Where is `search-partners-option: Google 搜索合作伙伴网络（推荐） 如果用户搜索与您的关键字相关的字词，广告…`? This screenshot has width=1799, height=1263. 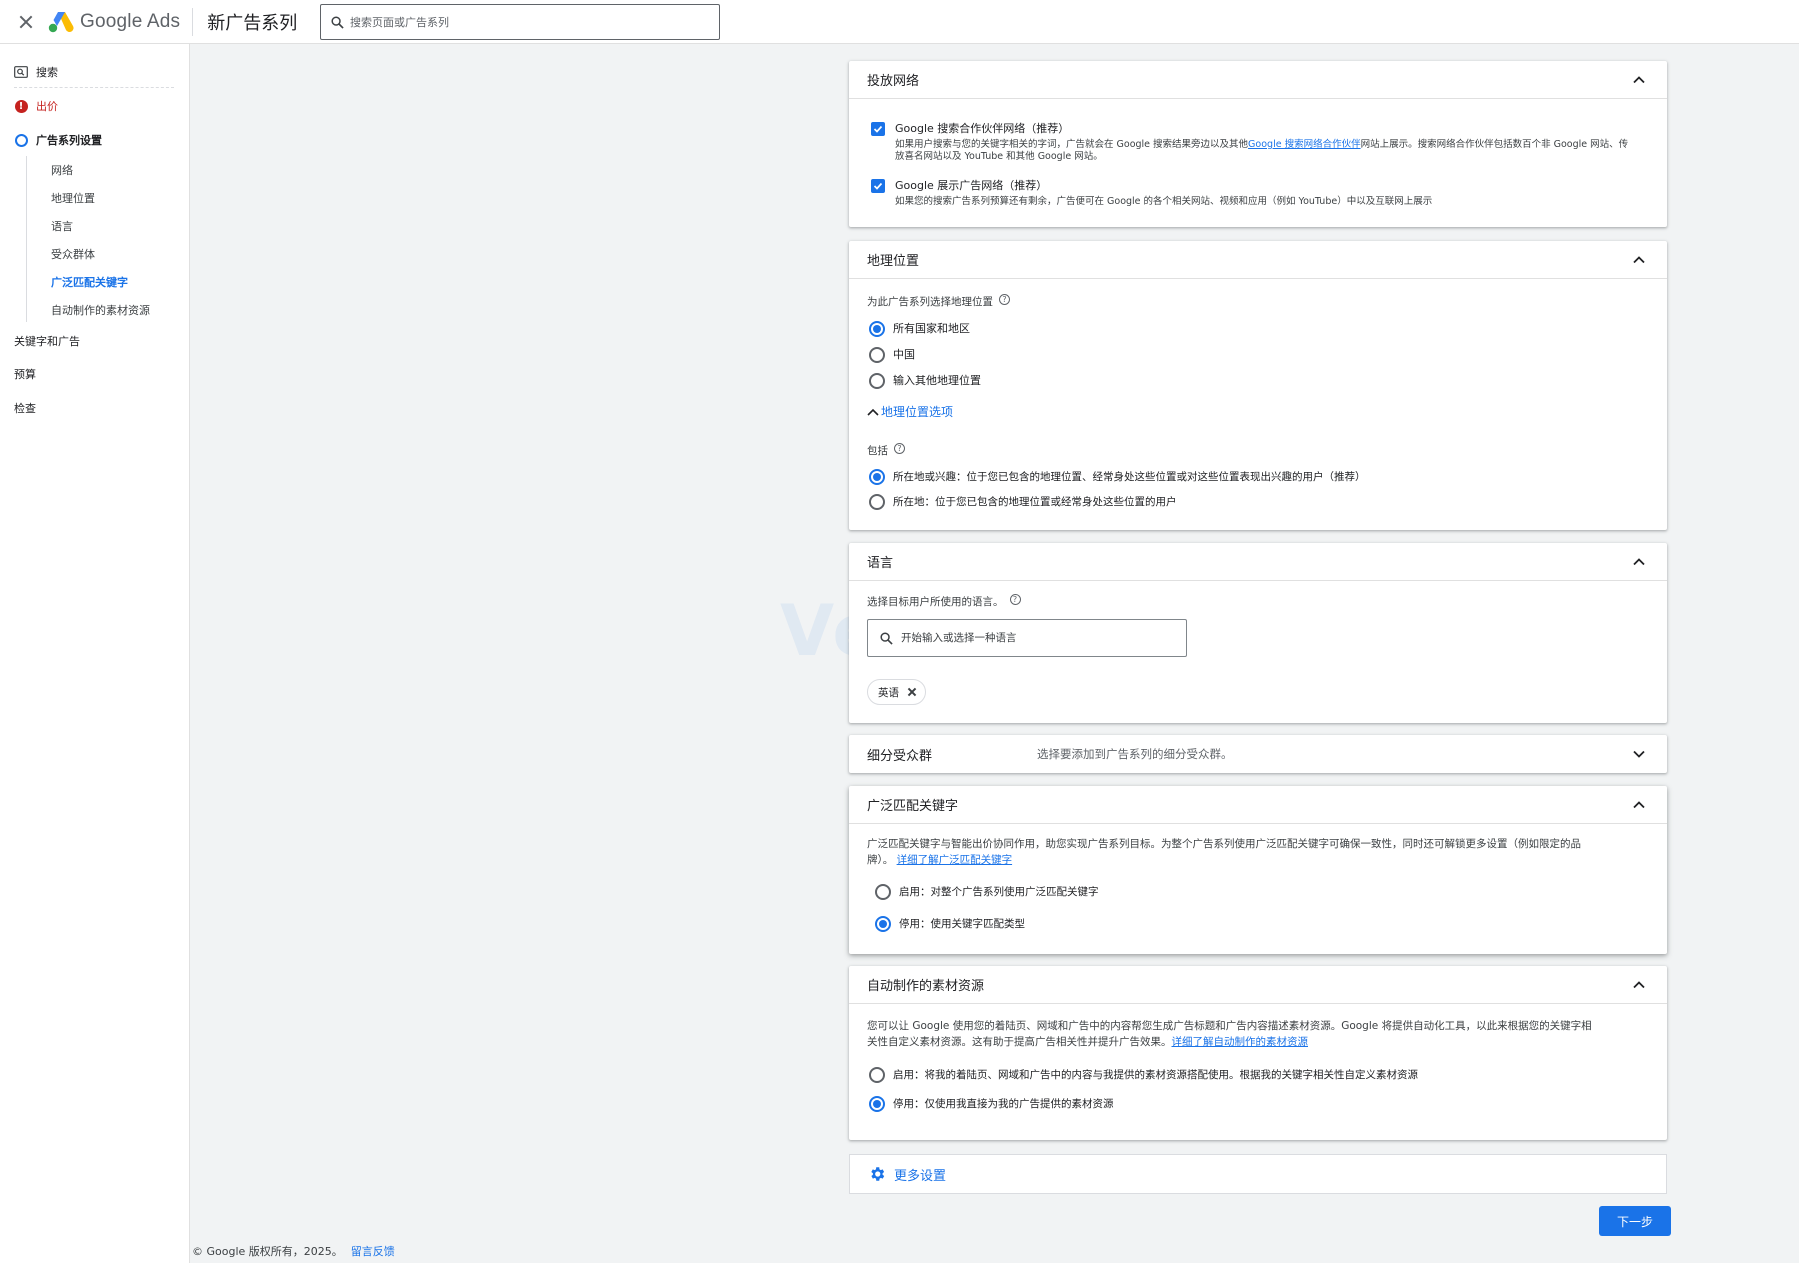
search-partners-option: Google 搜索合作伙伴网络（推荐） 如果用户搜索与您的关键字相关的字词，广告… is located at coordinates (1261, 142).